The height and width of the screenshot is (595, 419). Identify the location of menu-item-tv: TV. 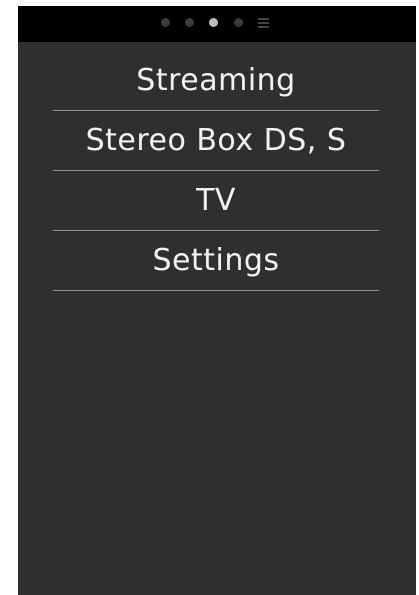
(216, 201).